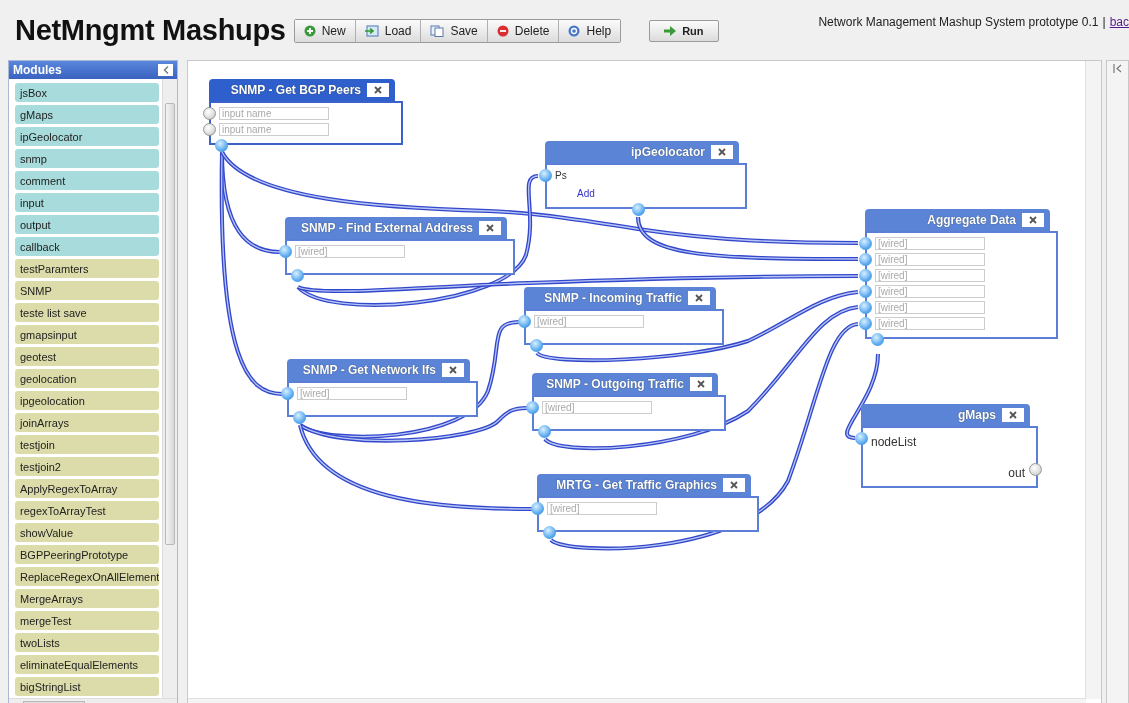 Image resolution: width=1129 pixels, height=703 pixels. Describe the element at coordinates (87, 422) in the screenshot. I see `module-item: joinArrays` at that location.